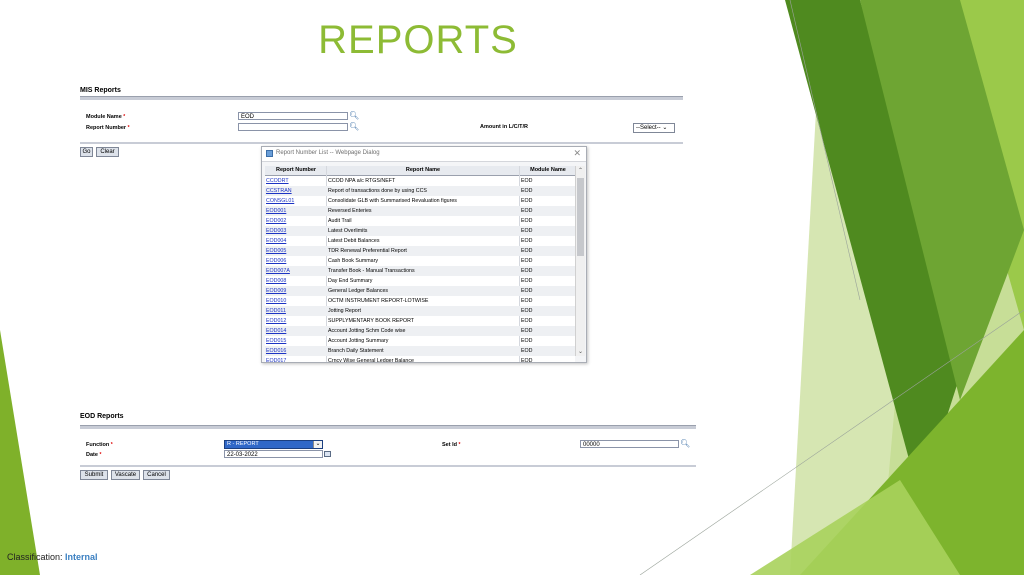 The image size is (1024, 575). What do you see at coordinates (295, 211) in the screenshot?
I see `report-code-link: EOD001` at bounding box center [295, 211].